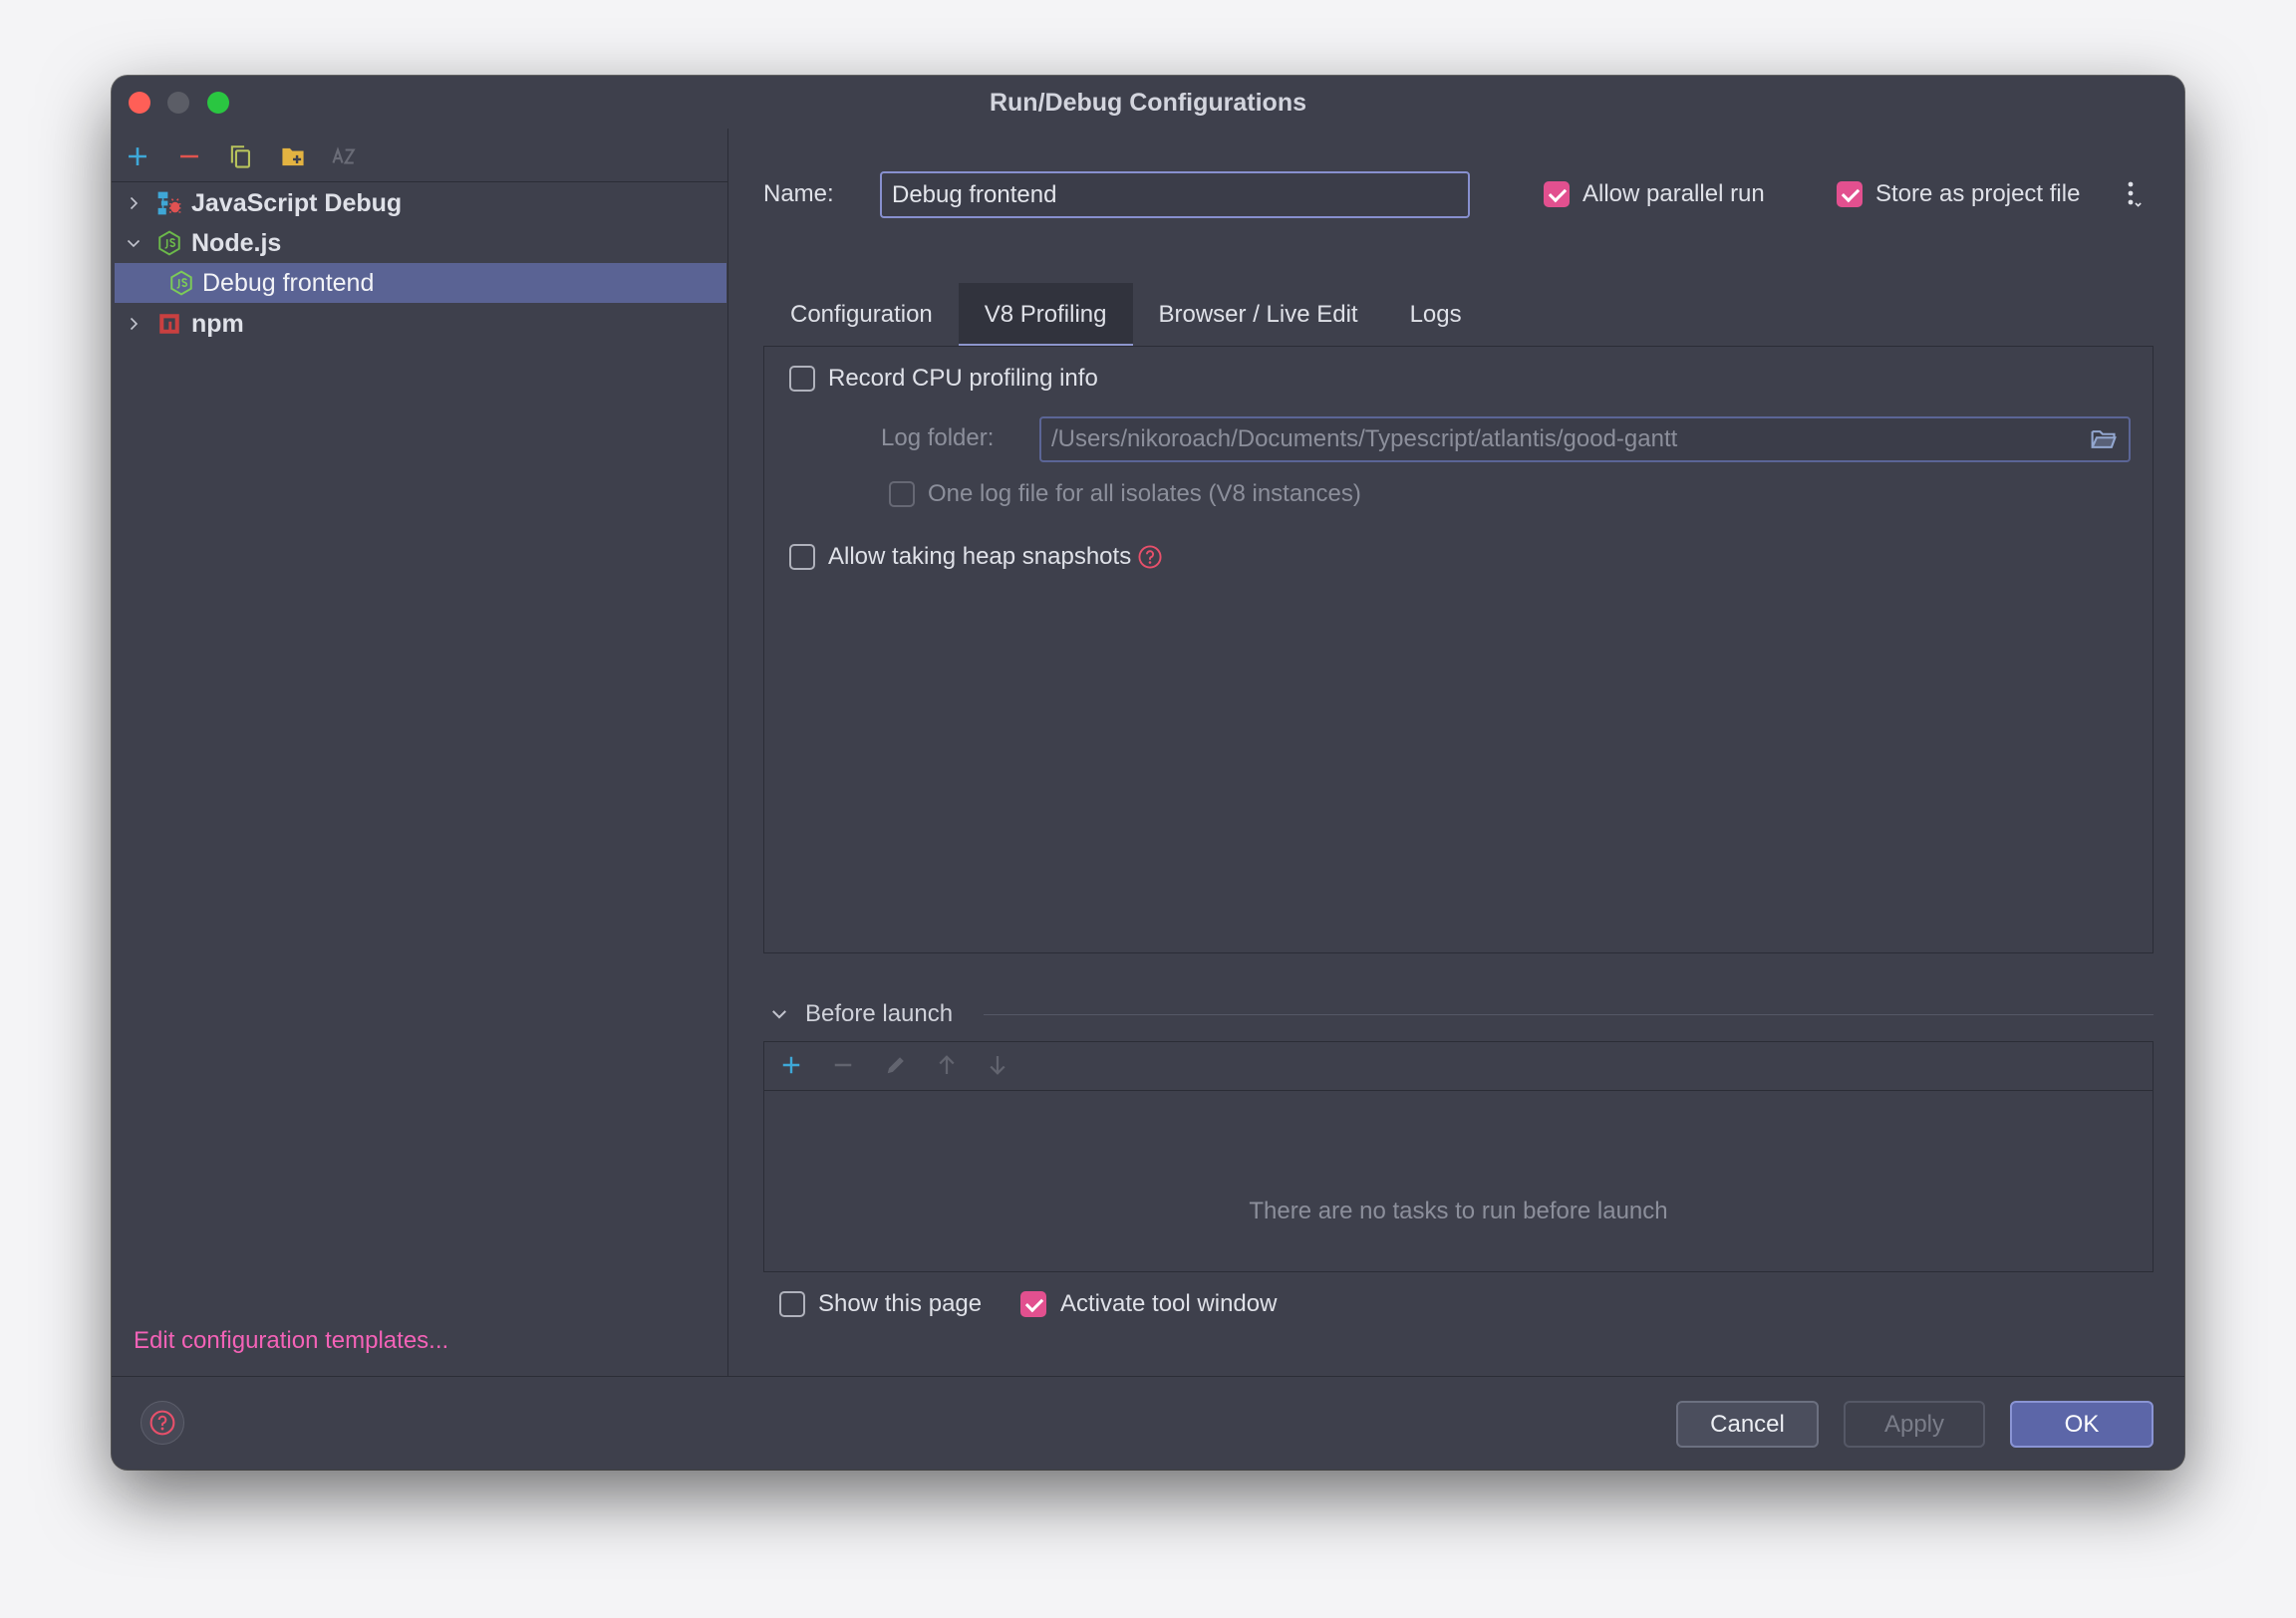 The image size is (2296, 1618). What do you see at coordinates (1914, 1424) in the screenshot?
I see `apply-button: Apply` at bounding box center [1914, 1424].